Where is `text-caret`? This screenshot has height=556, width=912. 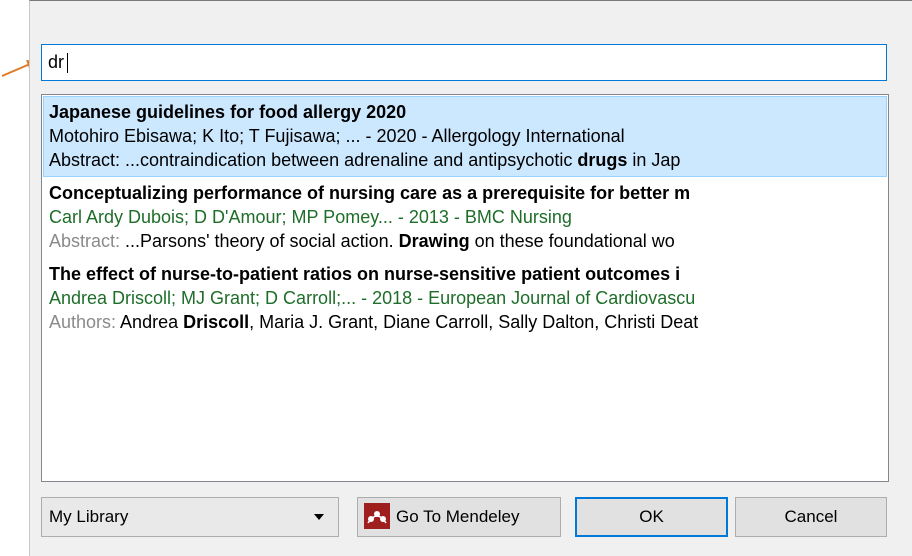 text-caret is located at coordinates (67, 63).